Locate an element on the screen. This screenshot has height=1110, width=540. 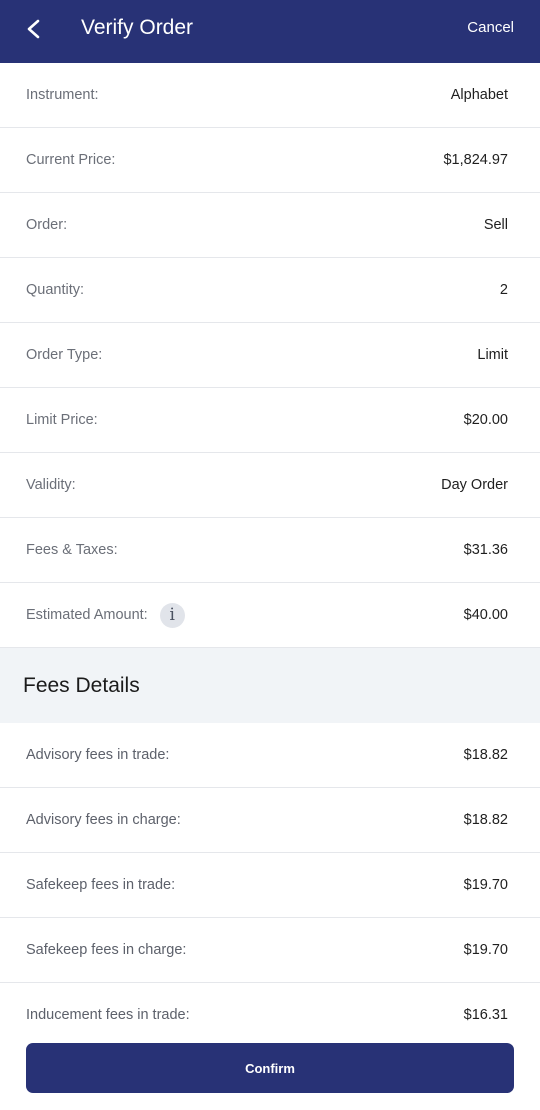
row-current-price: Current Price: $1,824.97 is located at coordinates (270, 160).